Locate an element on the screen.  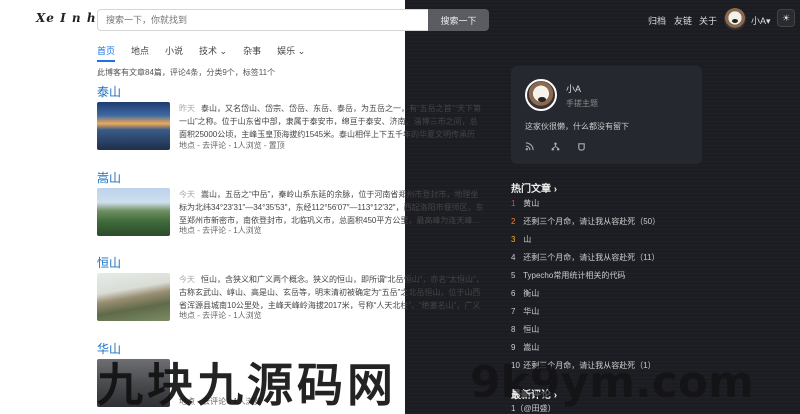
nav-about: 关于 is located at coordinates (708, 20).